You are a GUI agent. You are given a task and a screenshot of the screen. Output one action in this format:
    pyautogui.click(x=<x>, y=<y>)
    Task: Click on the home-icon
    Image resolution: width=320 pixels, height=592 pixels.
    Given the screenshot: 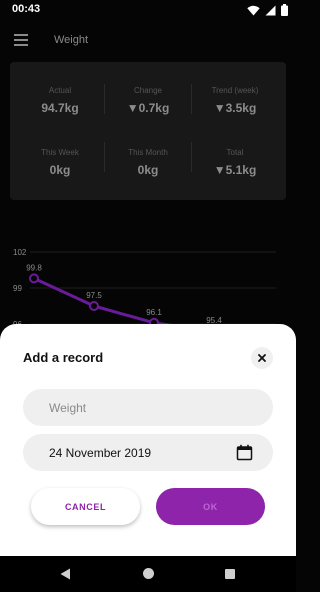 What is the action you would take?
    pyautogui.click(x=148, y=573)
    